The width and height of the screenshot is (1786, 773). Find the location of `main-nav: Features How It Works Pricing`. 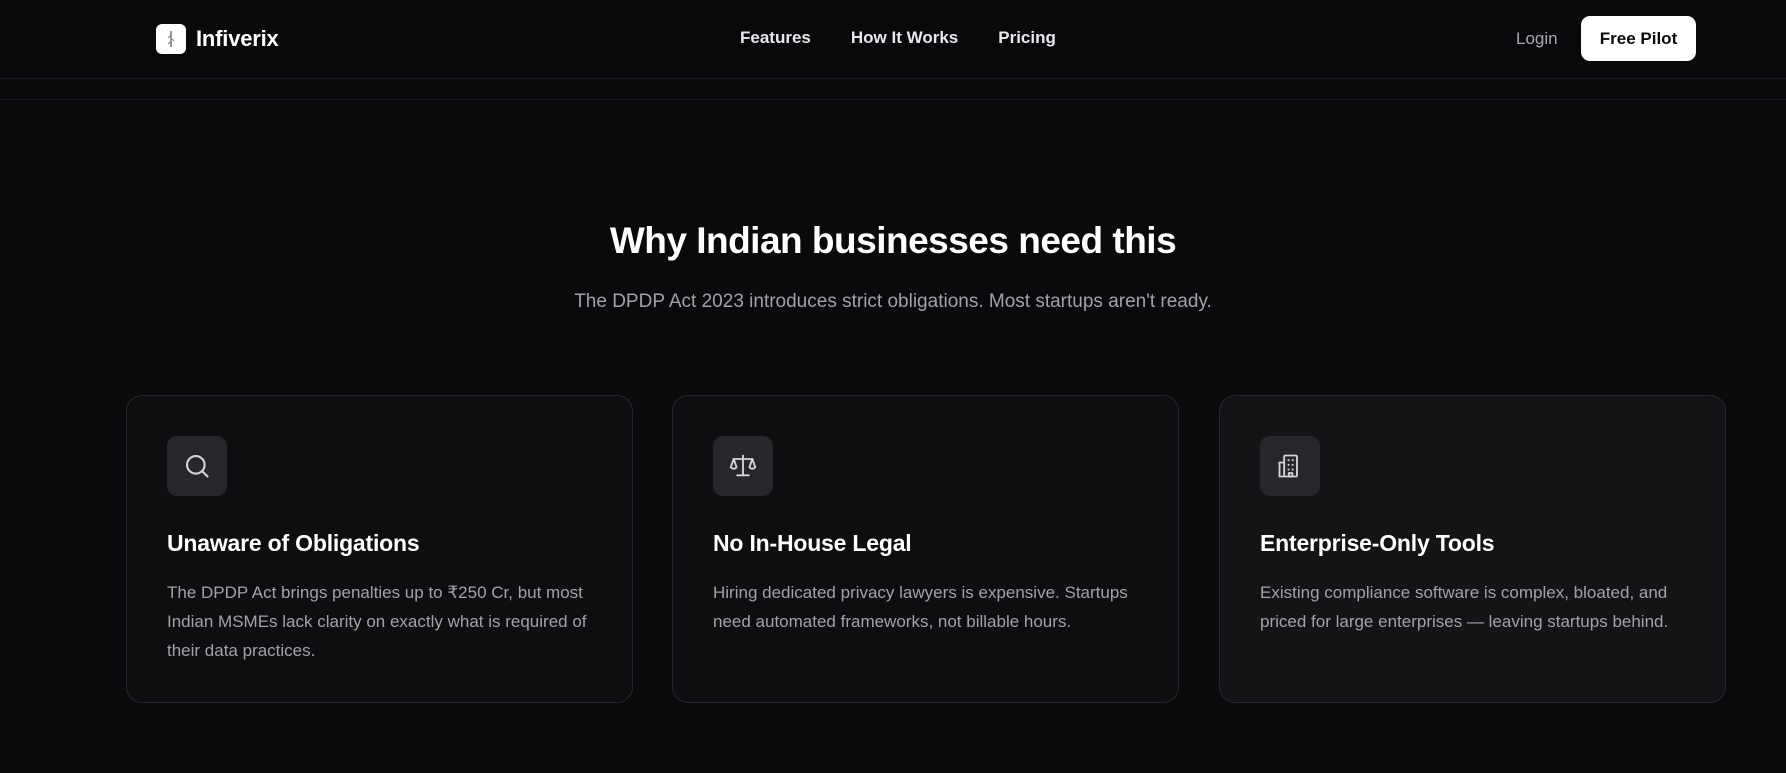

main-nav: Features How It Works Pricing is located at coordinates (898, 38).